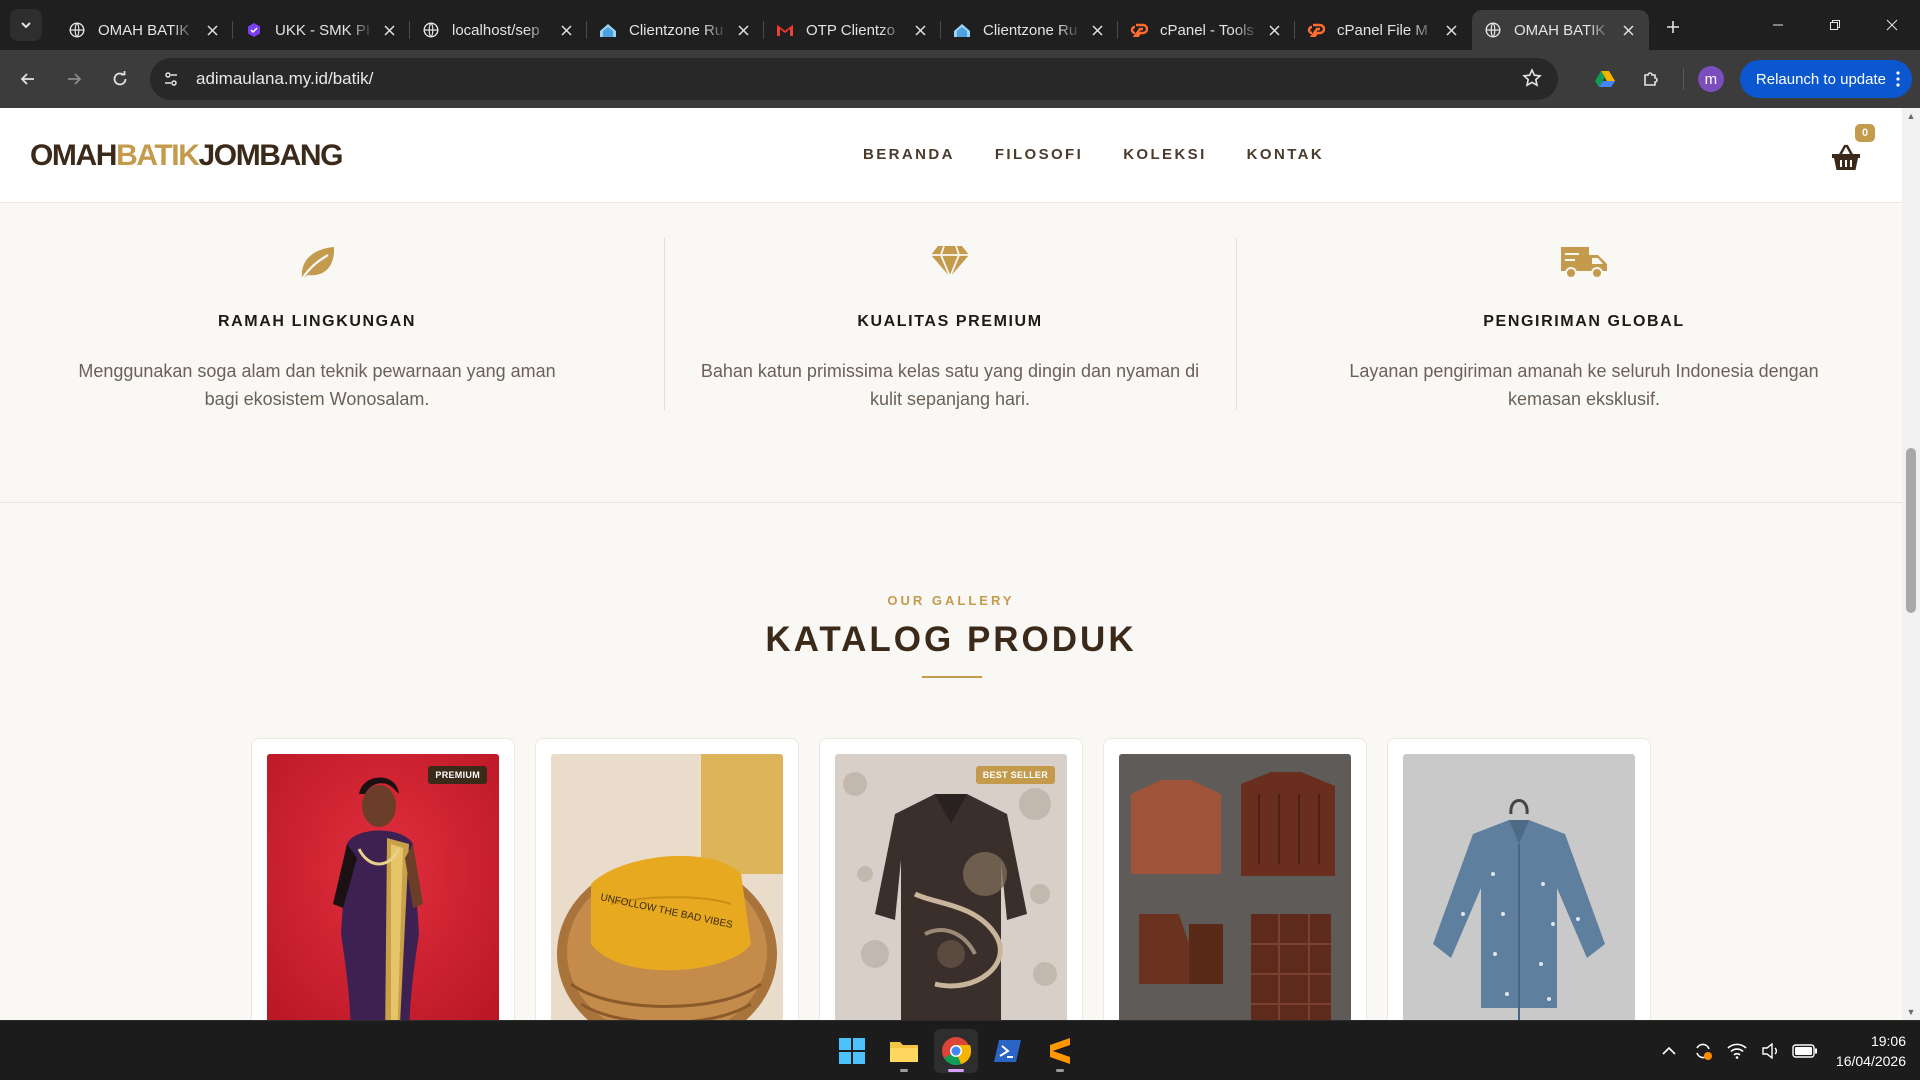 This screenshot has height=1080, width=1920. What do you see at coordinates (171, 79) in the screenshot?
I see `site-info-button` at bounding box center [171, 79].